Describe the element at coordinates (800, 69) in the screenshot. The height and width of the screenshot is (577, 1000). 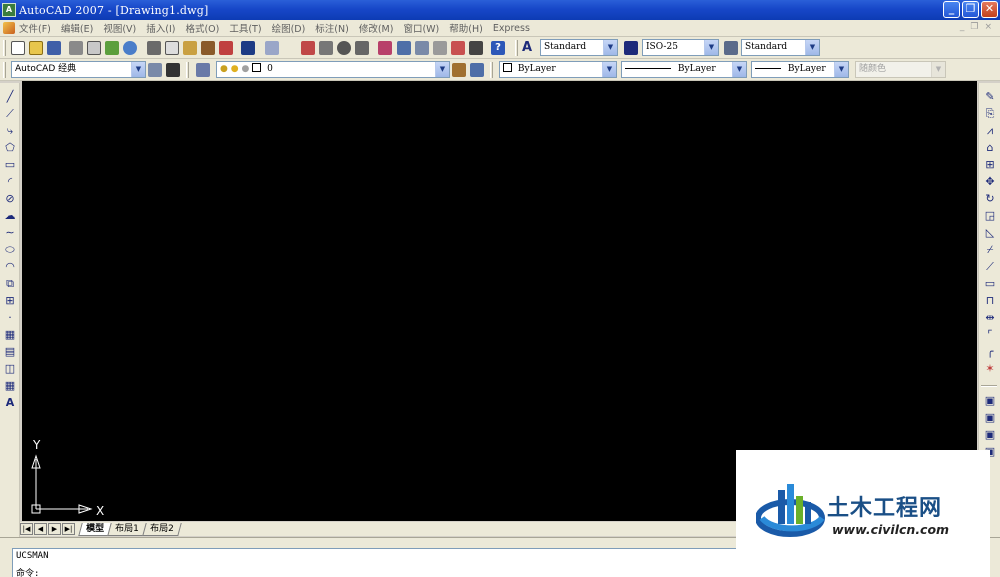
I see `lineweight-select: ByLayer ▼` at that location.